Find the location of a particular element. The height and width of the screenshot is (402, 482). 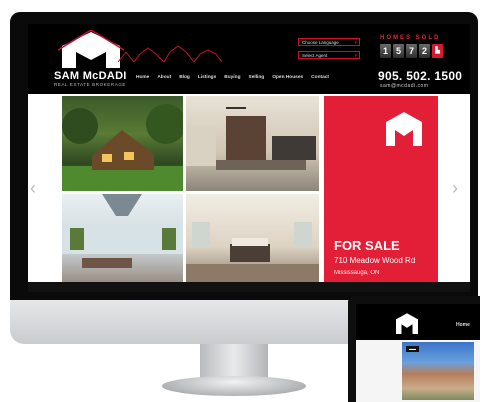

nav-item-about: About is located at coordinates (164, 77).